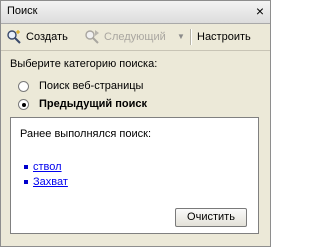  Describe the element at coordinates (23, 86) in the screenshot. I see `radio-button` at that location.